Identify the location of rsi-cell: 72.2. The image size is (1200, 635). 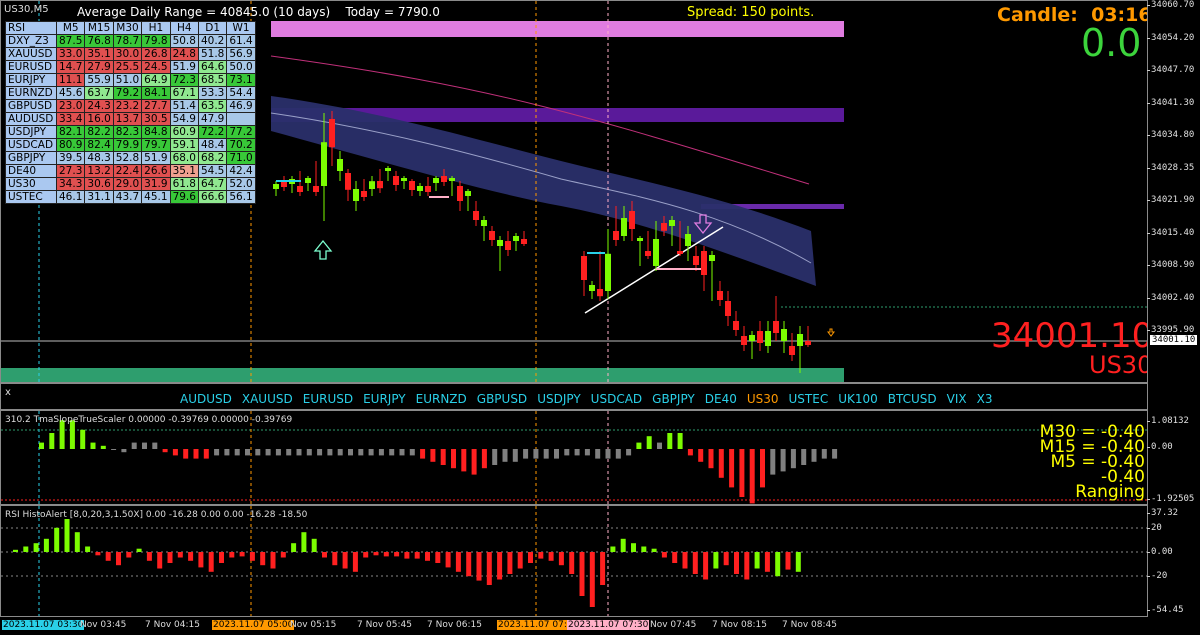
(212, 132).